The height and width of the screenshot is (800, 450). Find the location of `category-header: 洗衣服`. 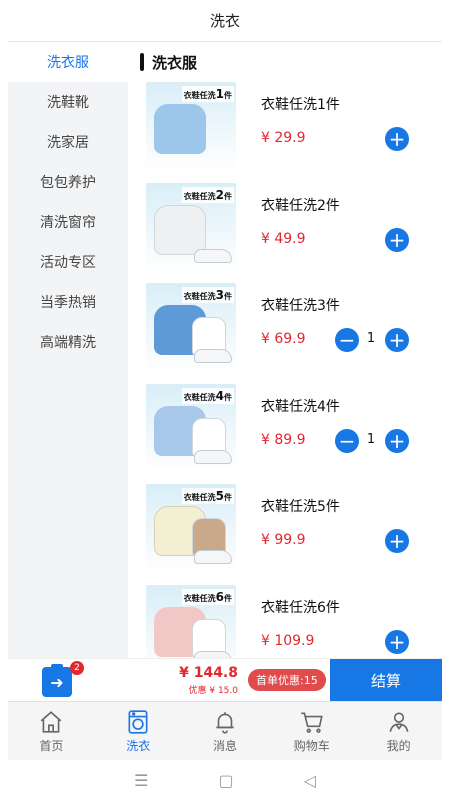

category-header: 洗衣服 is located at coordinates (285, 62).